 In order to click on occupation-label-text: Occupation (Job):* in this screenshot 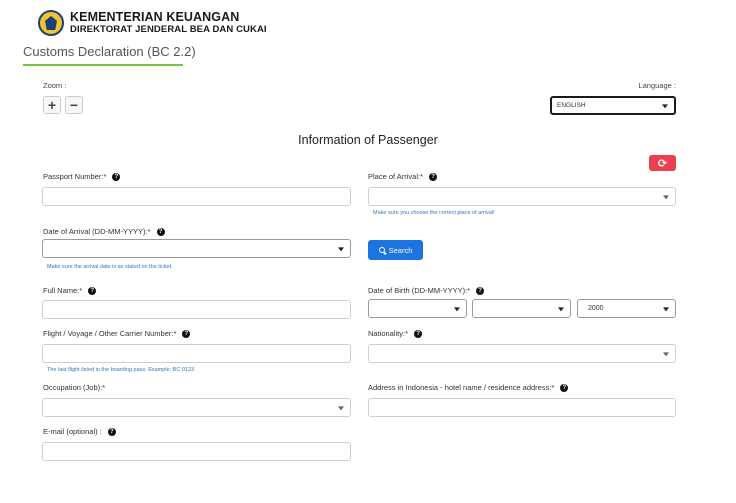, I will do `click(74, 387)`.